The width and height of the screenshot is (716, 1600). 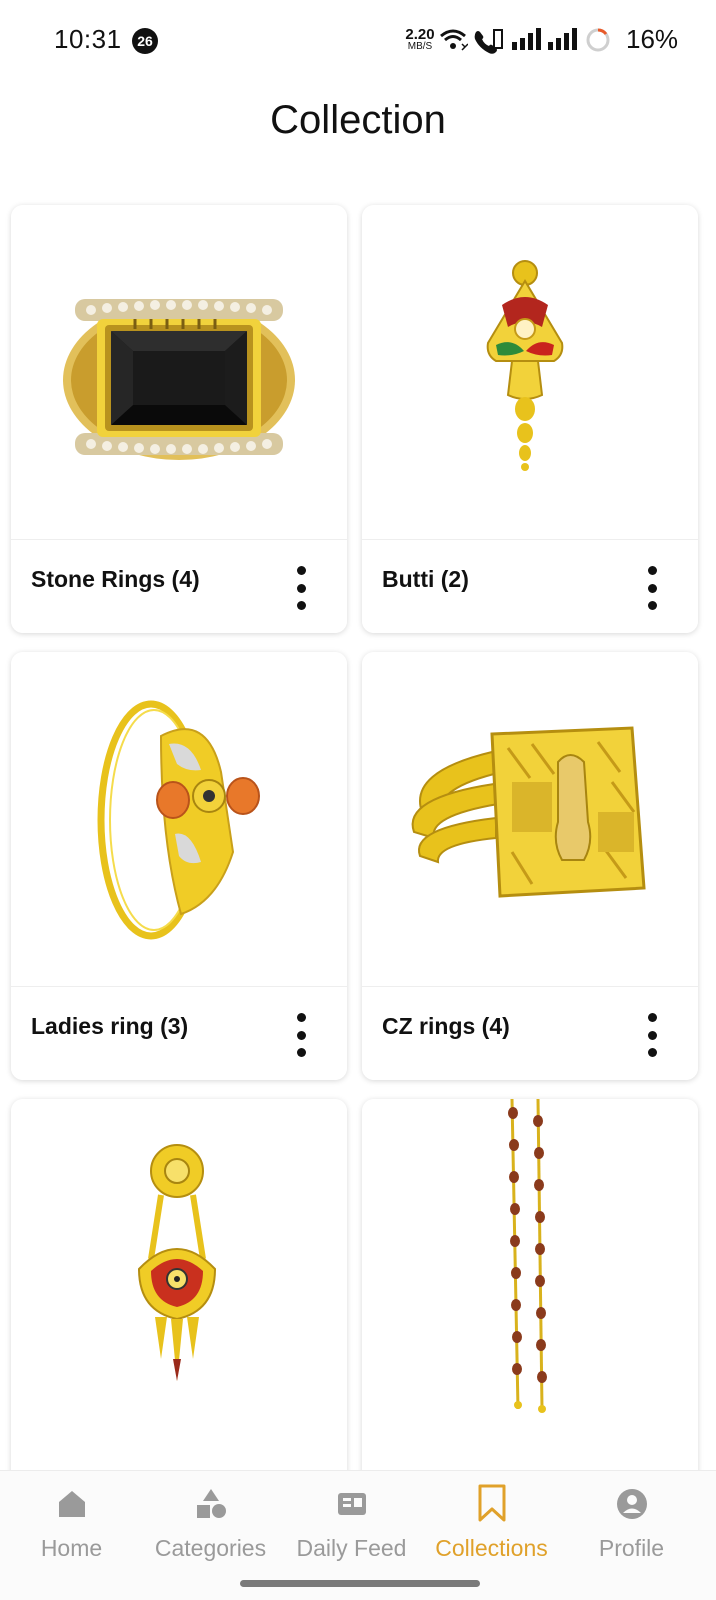 I want to click on nav-home-label: Home, so click(x=71, y=1548).